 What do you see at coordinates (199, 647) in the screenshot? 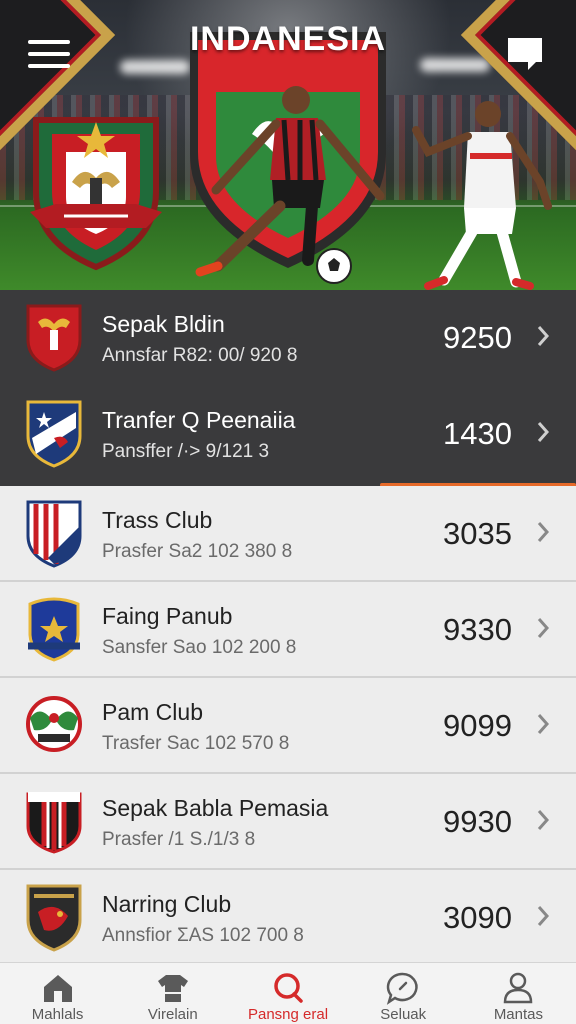
I see `club-subtitle: Sansfer Sao 102 200 8` at bounding box center [199, 647].